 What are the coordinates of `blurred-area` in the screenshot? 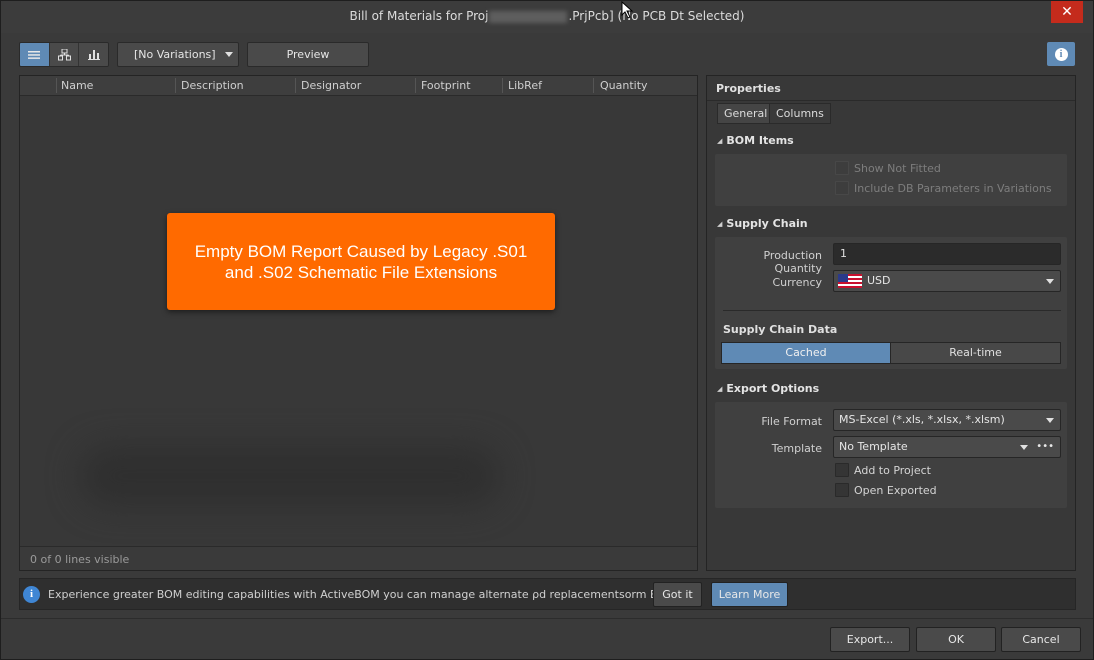 It's located at (290, 476).